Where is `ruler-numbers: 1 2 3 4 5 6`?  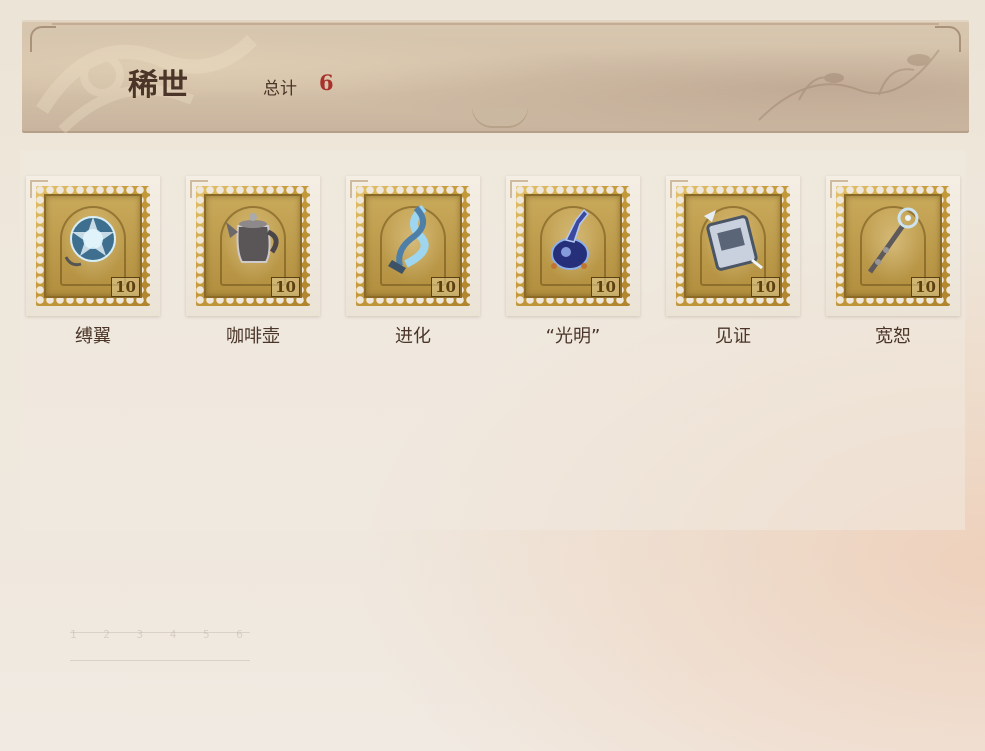 ruler-numbers: 1 2 3 4 5 6 is located at coordinates (161, 634).